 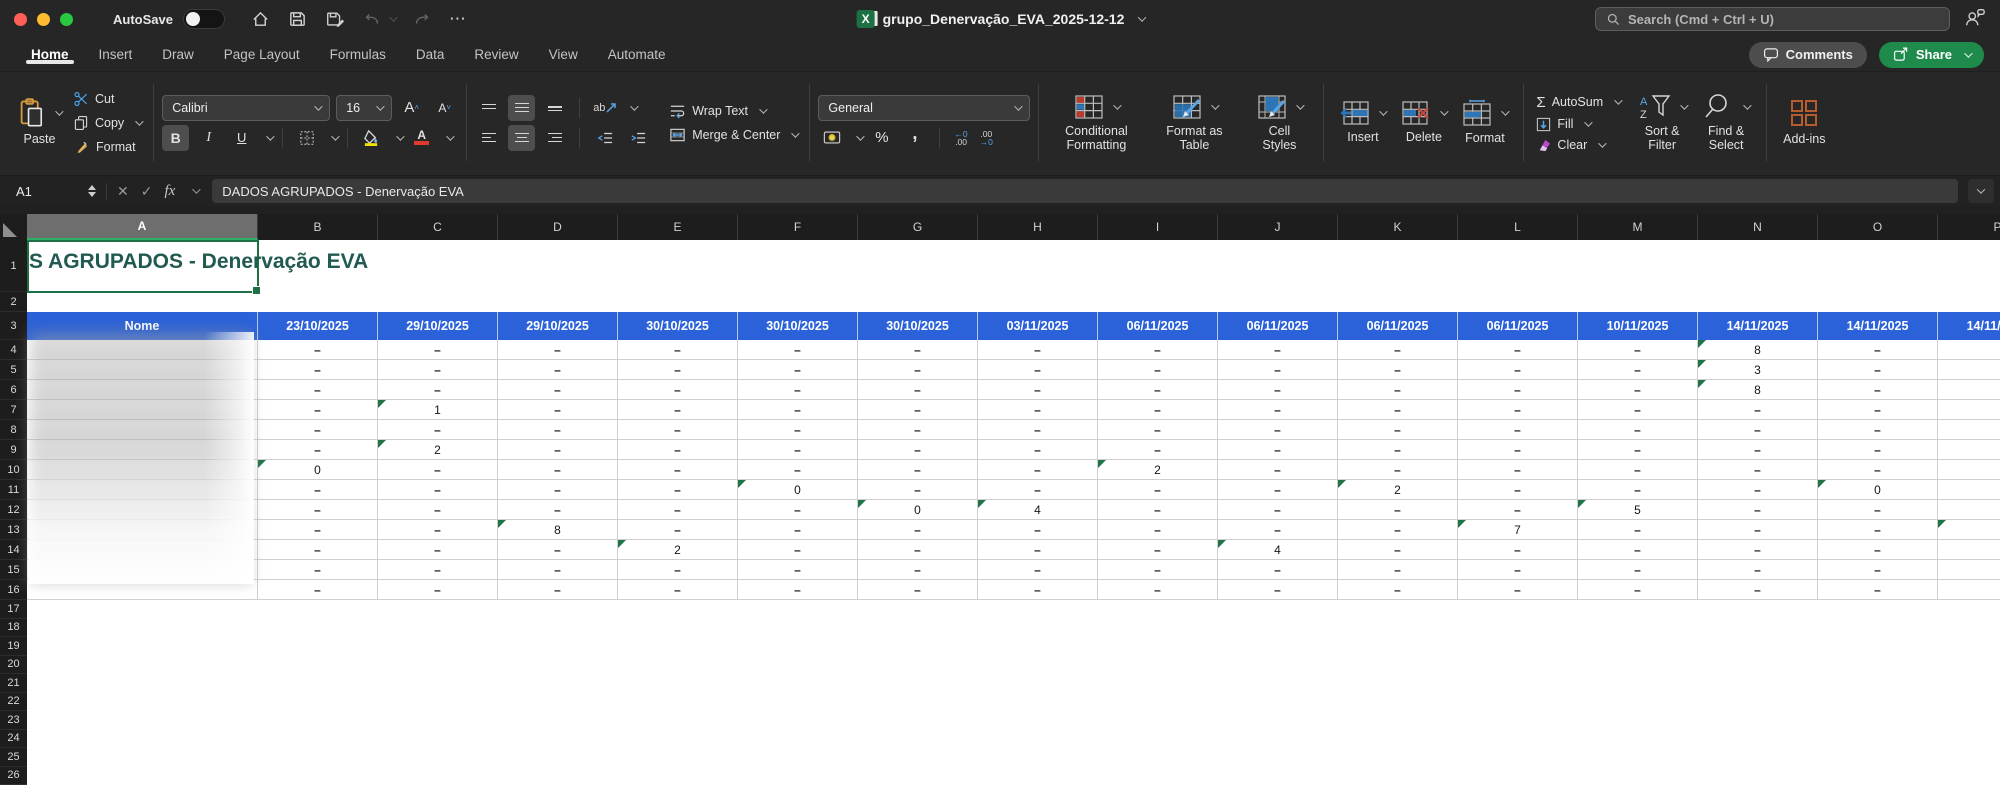 I want to click on header-cell-D3: 29/10/2025, so click(x=558, y=326).